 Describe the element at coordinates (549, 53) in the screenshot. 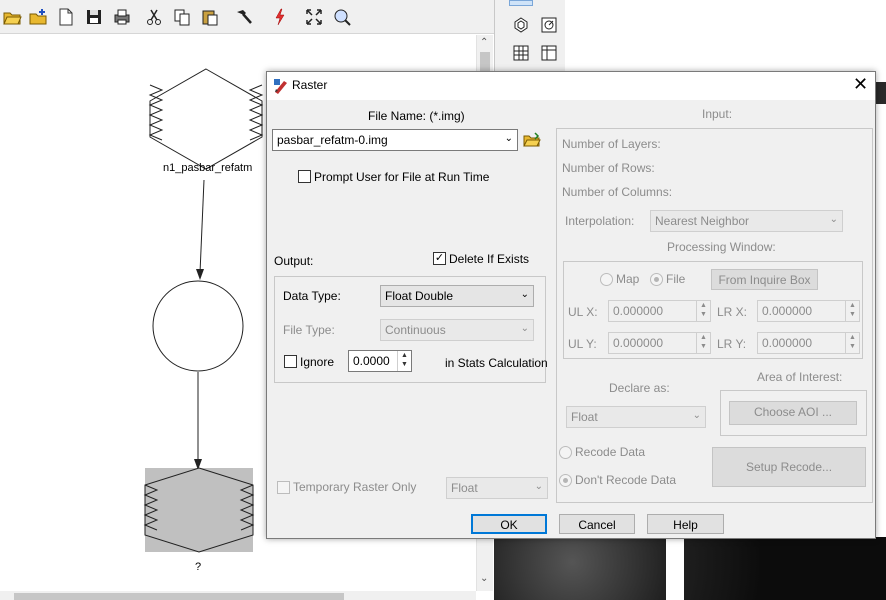

I see `table-icon` at that location.